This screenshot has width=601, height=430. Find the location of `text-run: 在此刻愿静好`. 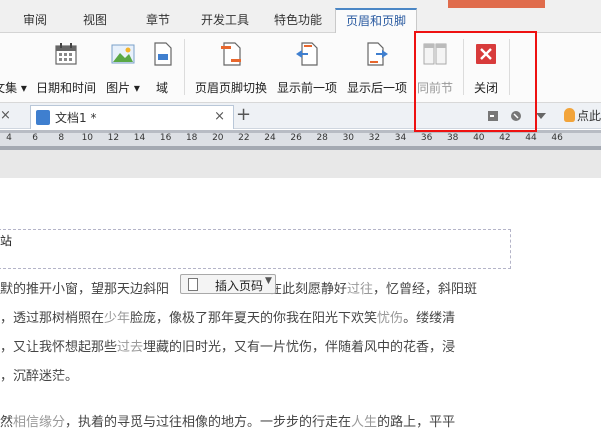

text-run: 在此刻愿静好 is located at coordinates (308, 289).